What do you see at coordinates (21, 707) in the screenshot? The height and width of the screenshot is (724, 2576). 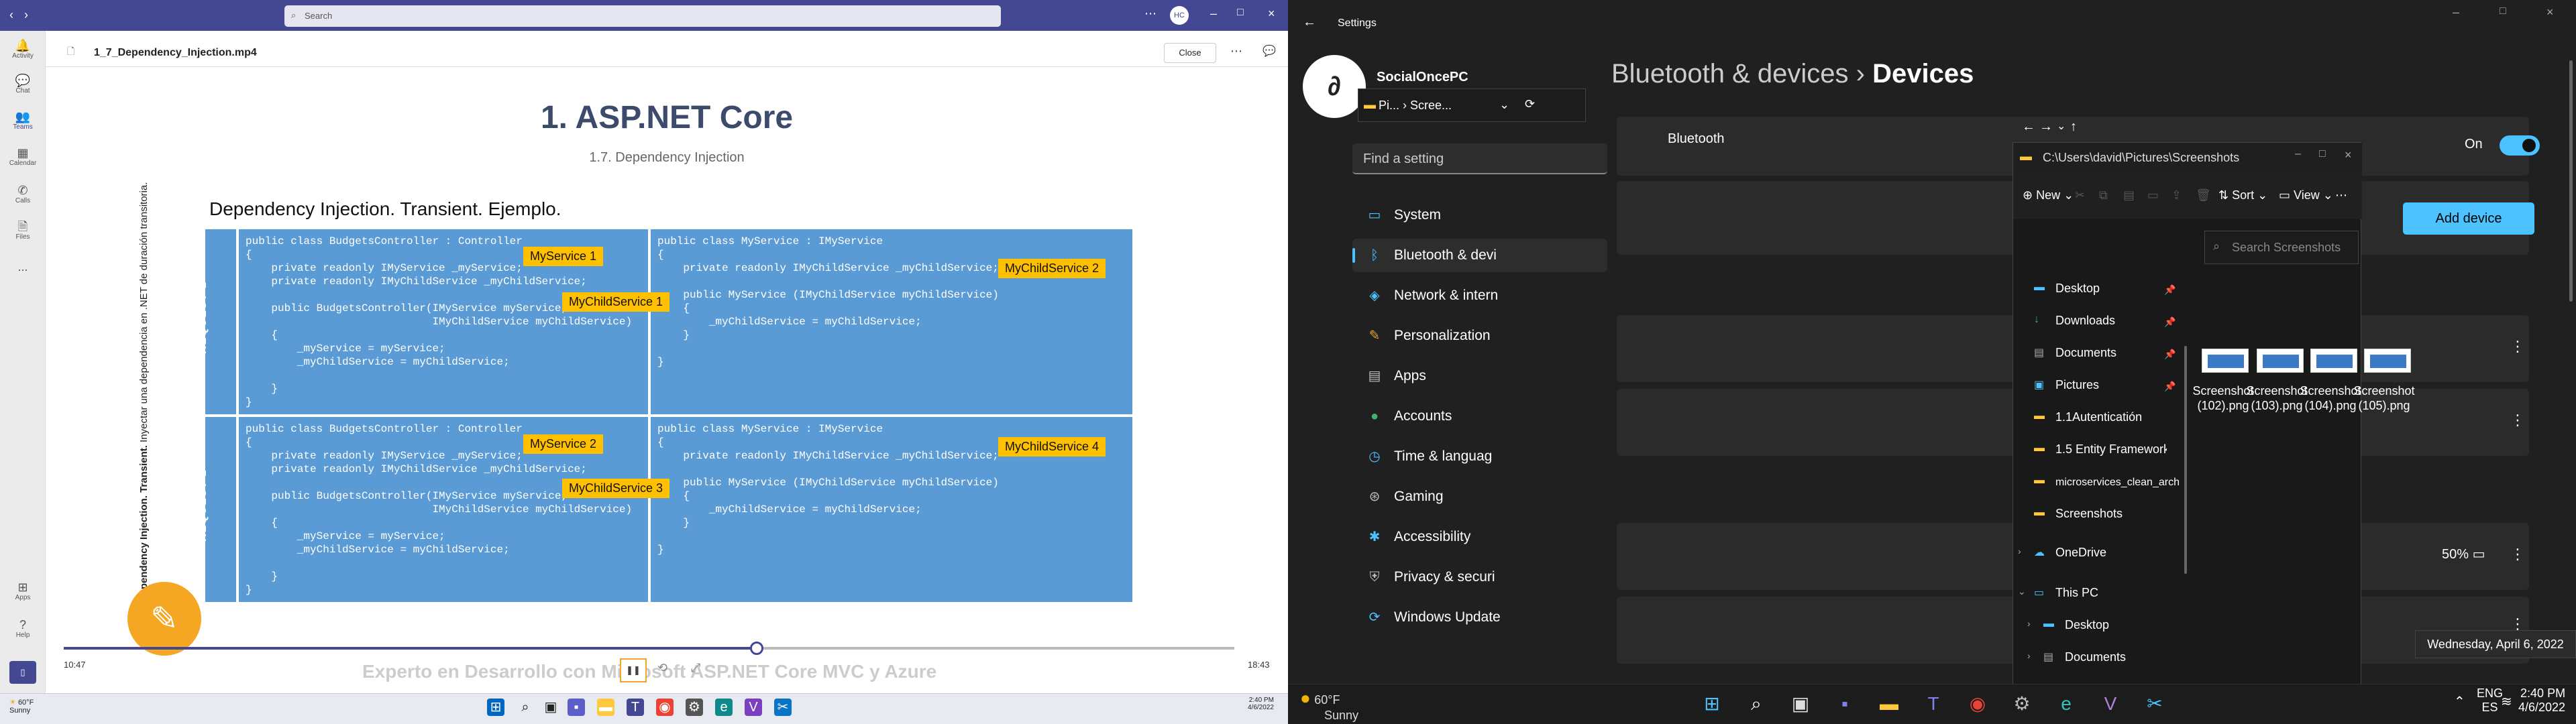 I see `weather-widget: ☀ 60°F Sunny` at bounding box center [21, 707].